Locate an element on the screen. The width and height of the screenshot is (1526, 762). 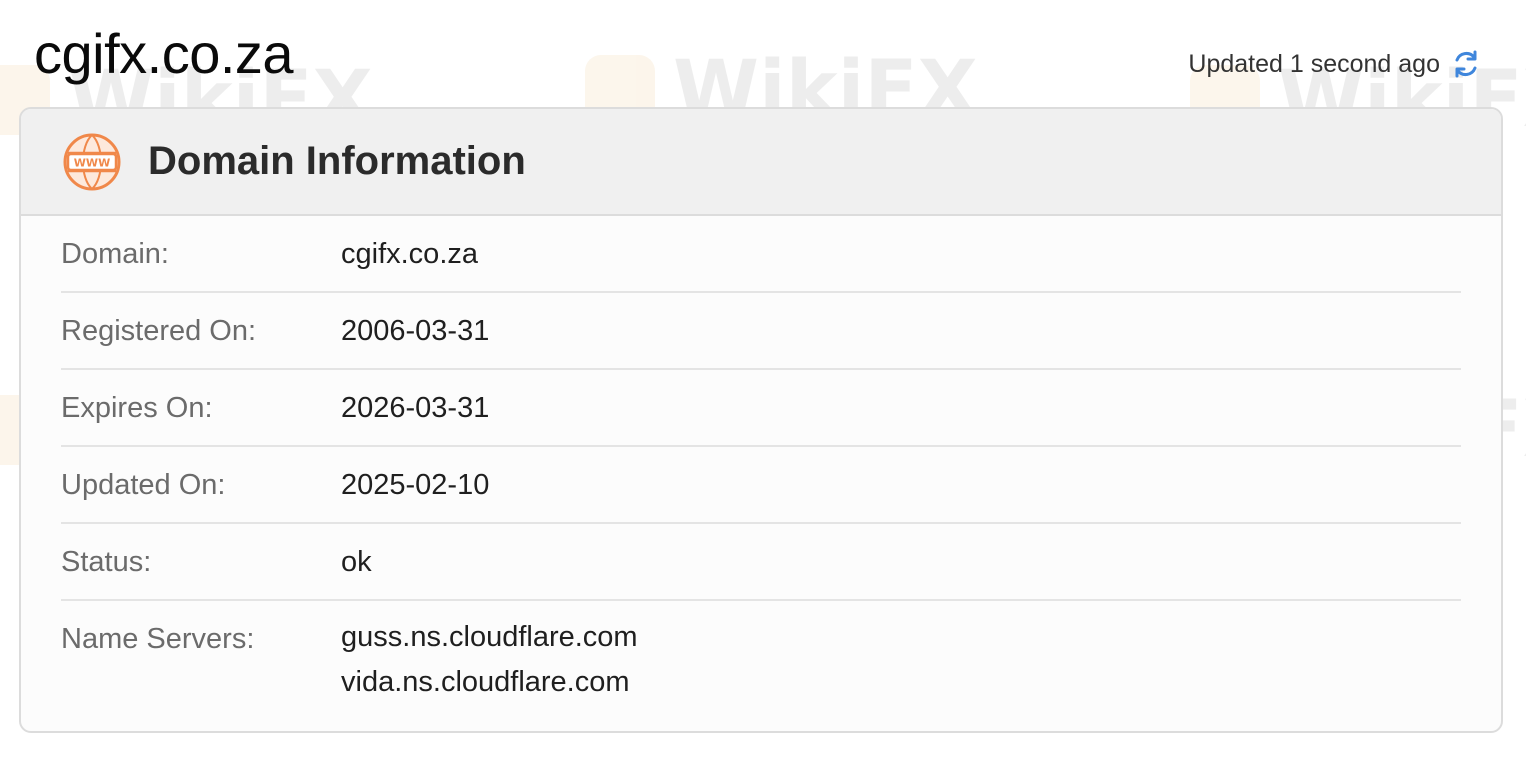
www-icon: WWW is located at coordinates (92, 162).